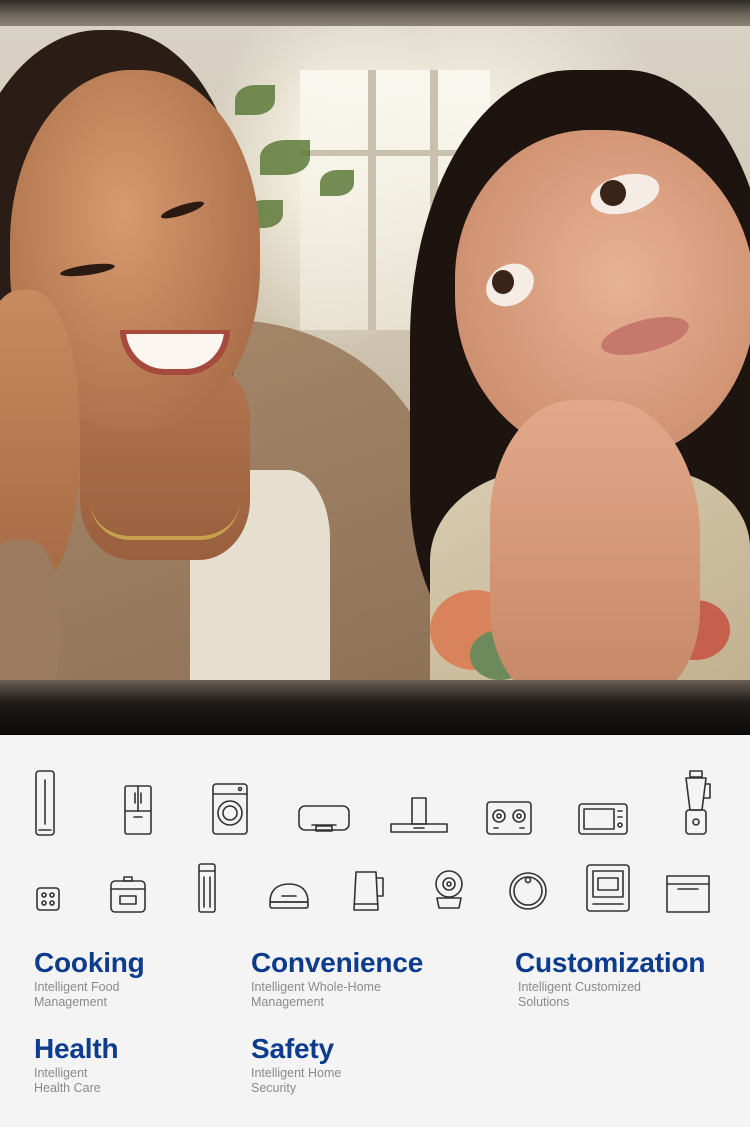 Image resolution: width=750 pixels, height=1127 pixels. I want to click on gas-stove-icon, so click(509, 818).